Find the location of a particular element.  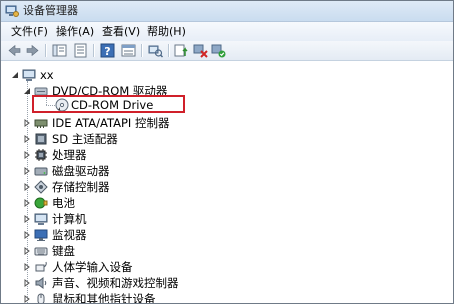

keyboard-icon is located at coordinates (41, 251).